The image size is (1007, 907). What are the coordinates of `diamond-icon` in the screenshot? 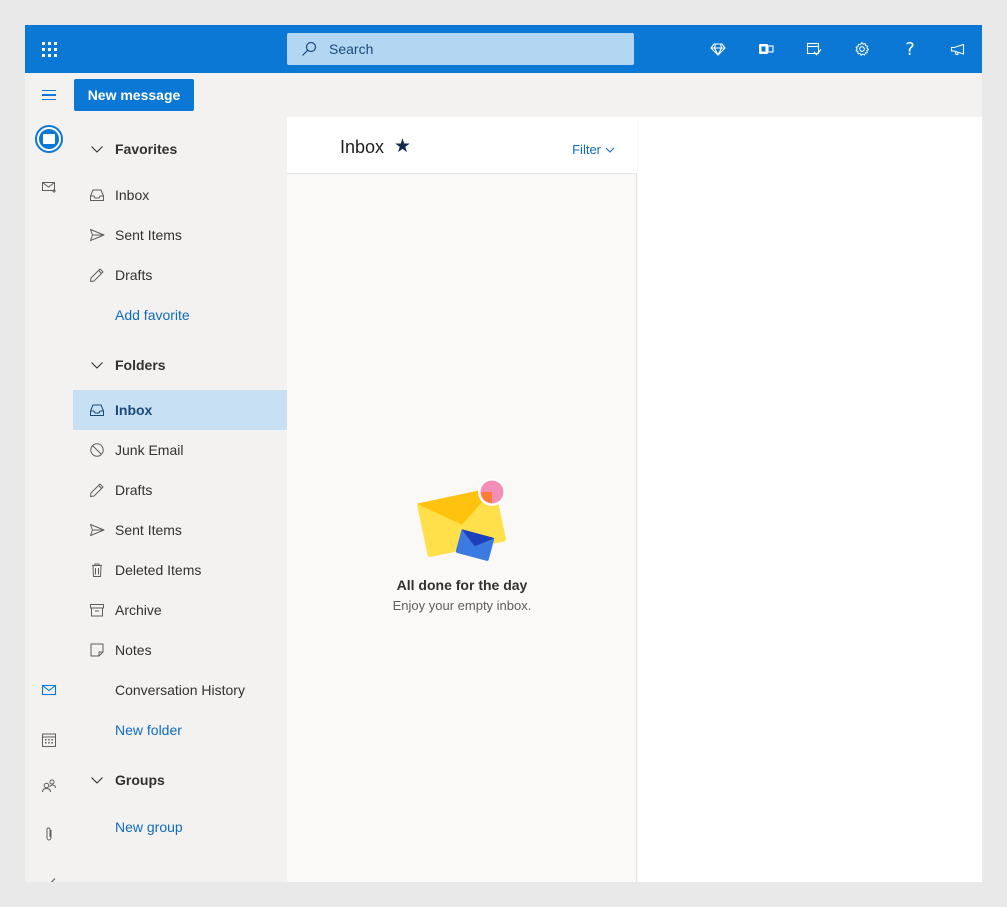 It's located at (718, 49).